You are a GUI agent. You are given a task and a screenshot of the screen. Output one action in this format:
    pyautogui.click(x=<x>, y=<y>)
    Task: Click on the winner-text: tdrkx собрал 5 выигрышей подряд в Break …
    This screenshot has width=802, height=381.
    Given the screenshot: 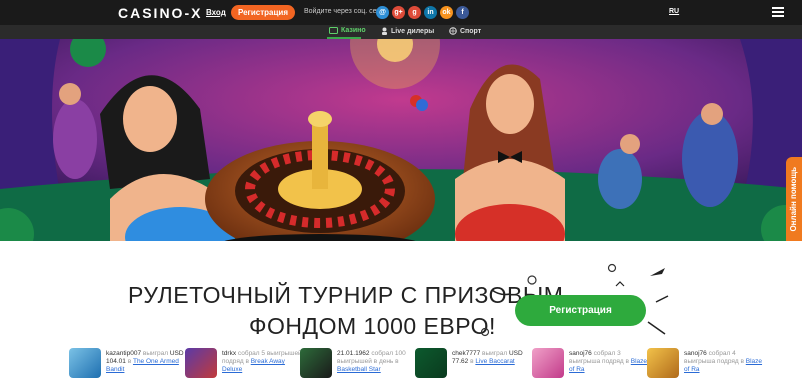 What is the action you would take?
    pyautogui.click(x=262, y=361)
    